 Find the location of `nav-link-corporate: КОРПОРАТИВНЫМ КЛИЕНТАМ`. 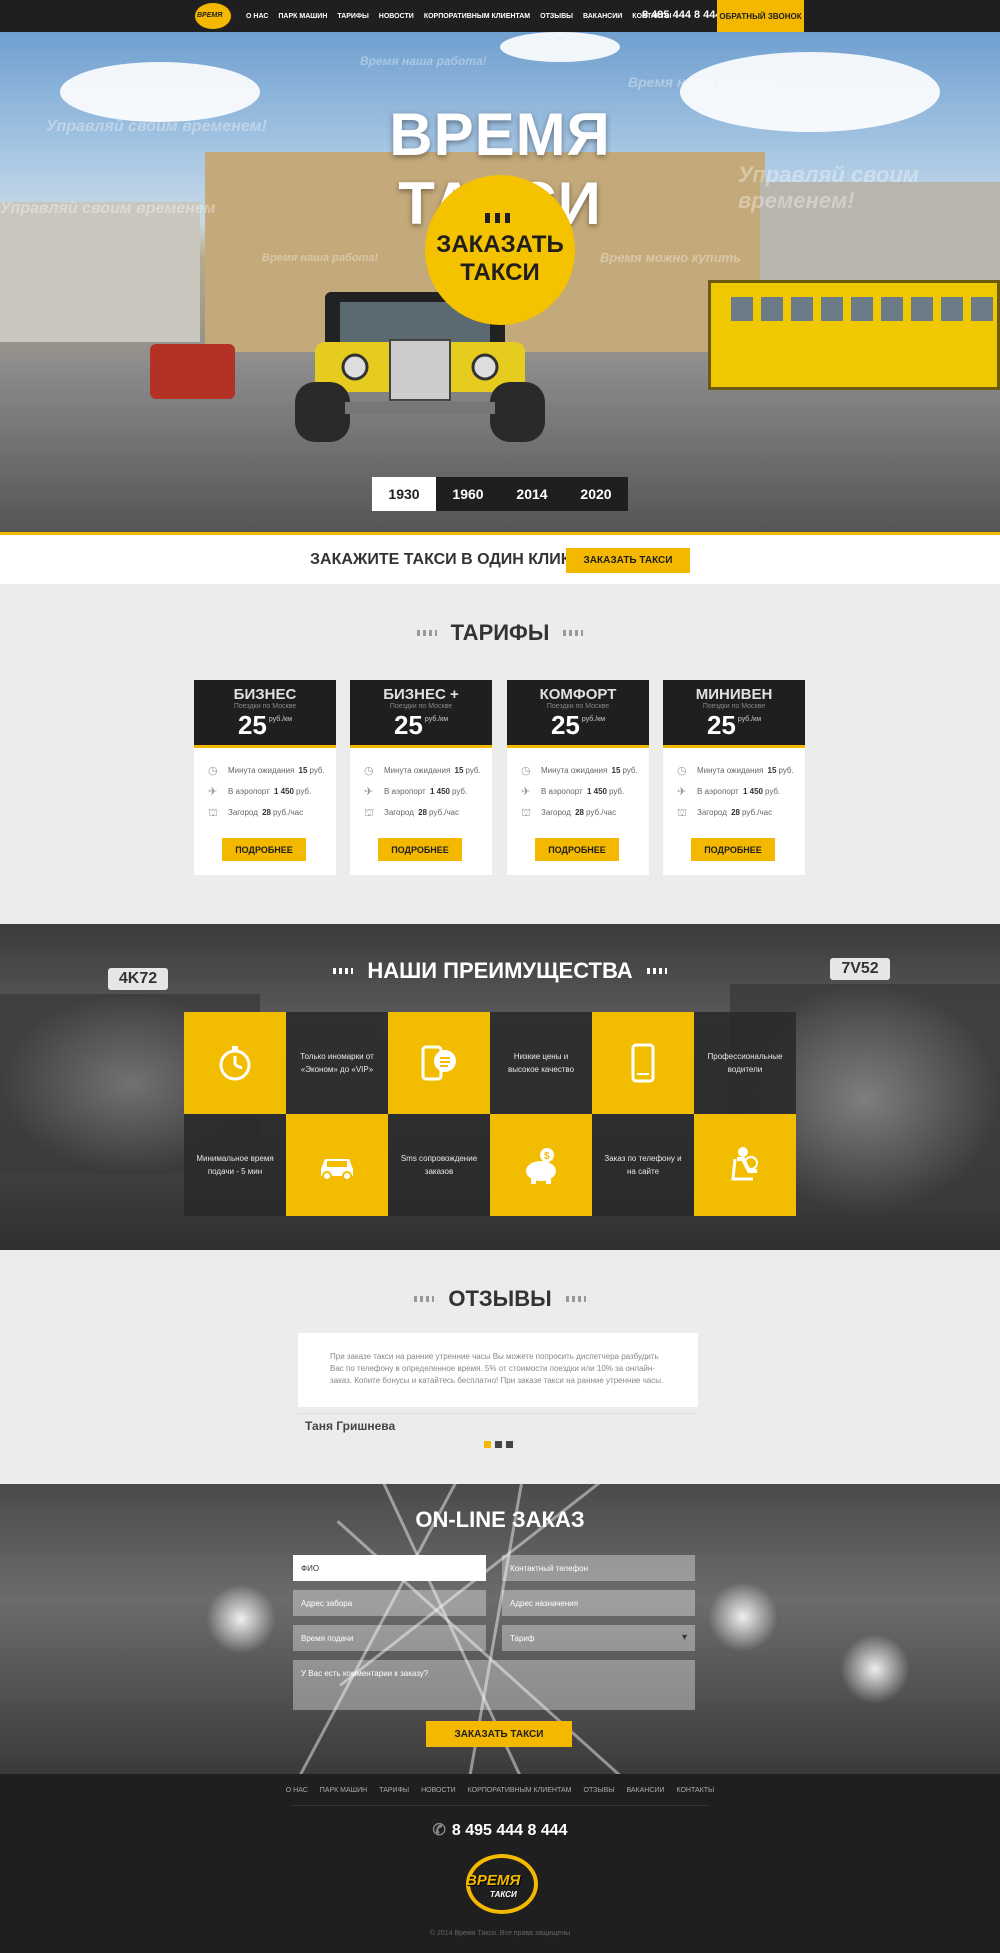

nav-link-corporate: КОРПОРАТИВНЫМ КЛИЕНТАМ is located at coordinates (477, 16).